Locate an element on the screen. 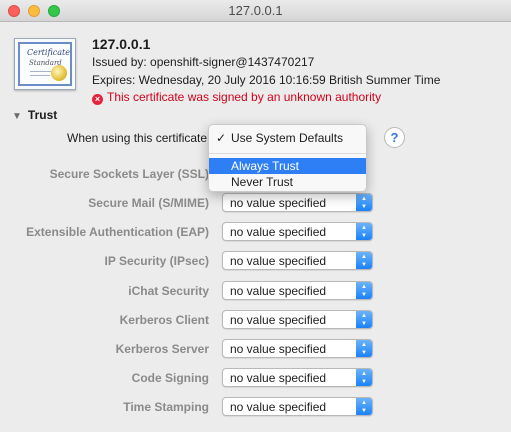  kerberos-client-label: Kerberos Client is located at coordinates (164, 320).